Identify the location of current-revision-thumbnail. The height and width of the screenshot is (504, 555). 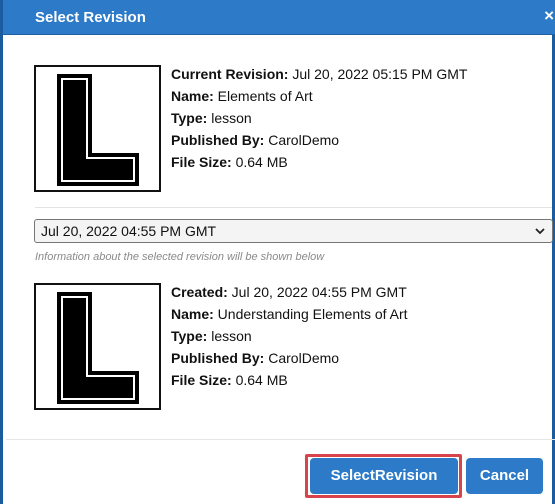
(97, 128).